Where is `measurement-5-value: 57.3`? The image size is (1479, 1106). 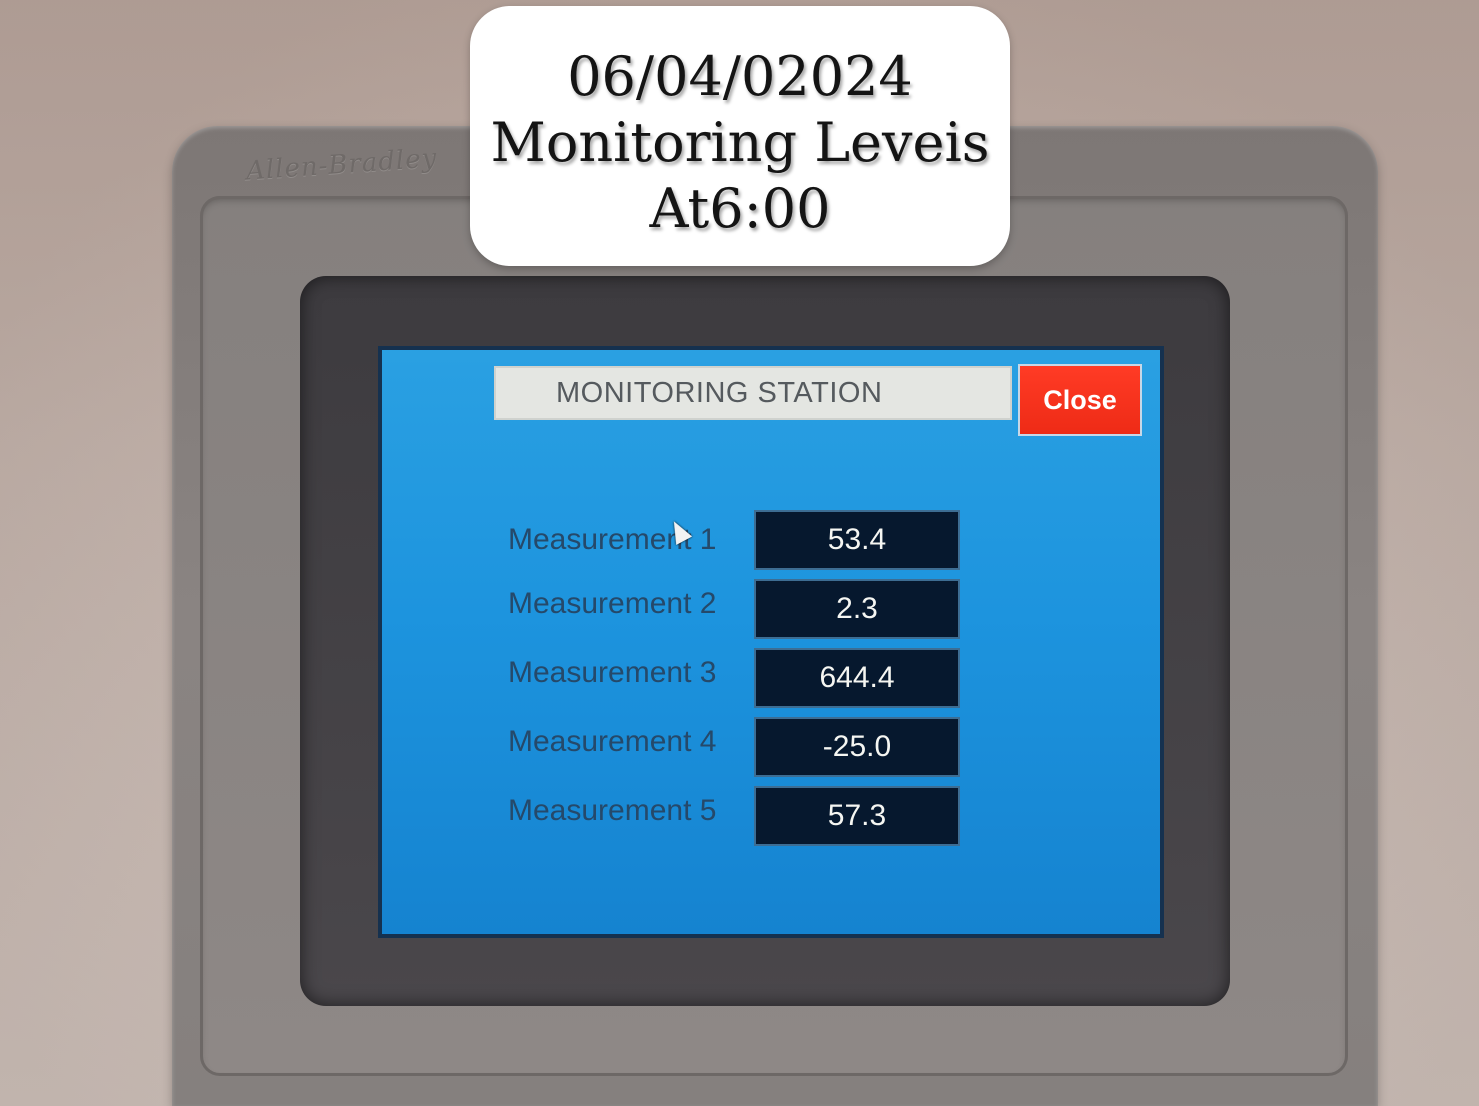
measurement-5-value: 57.3 is located at coordinates (857, 816).